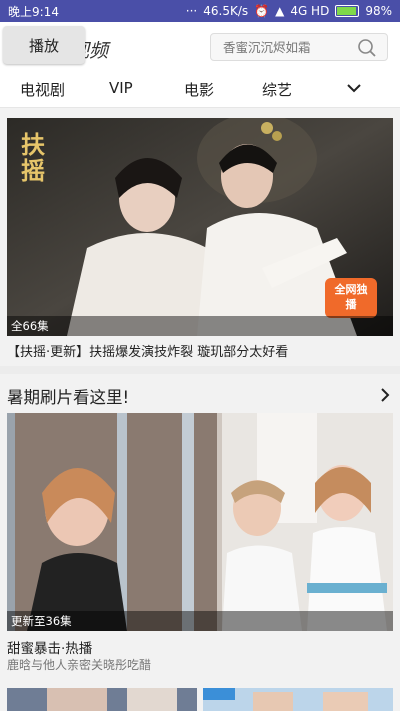  Describe the element at coordinates (289, 11) in the screenshot. I see `status-right: ··· 46.5K/s ⏰ ▲ 4G HD 98%` at that location.